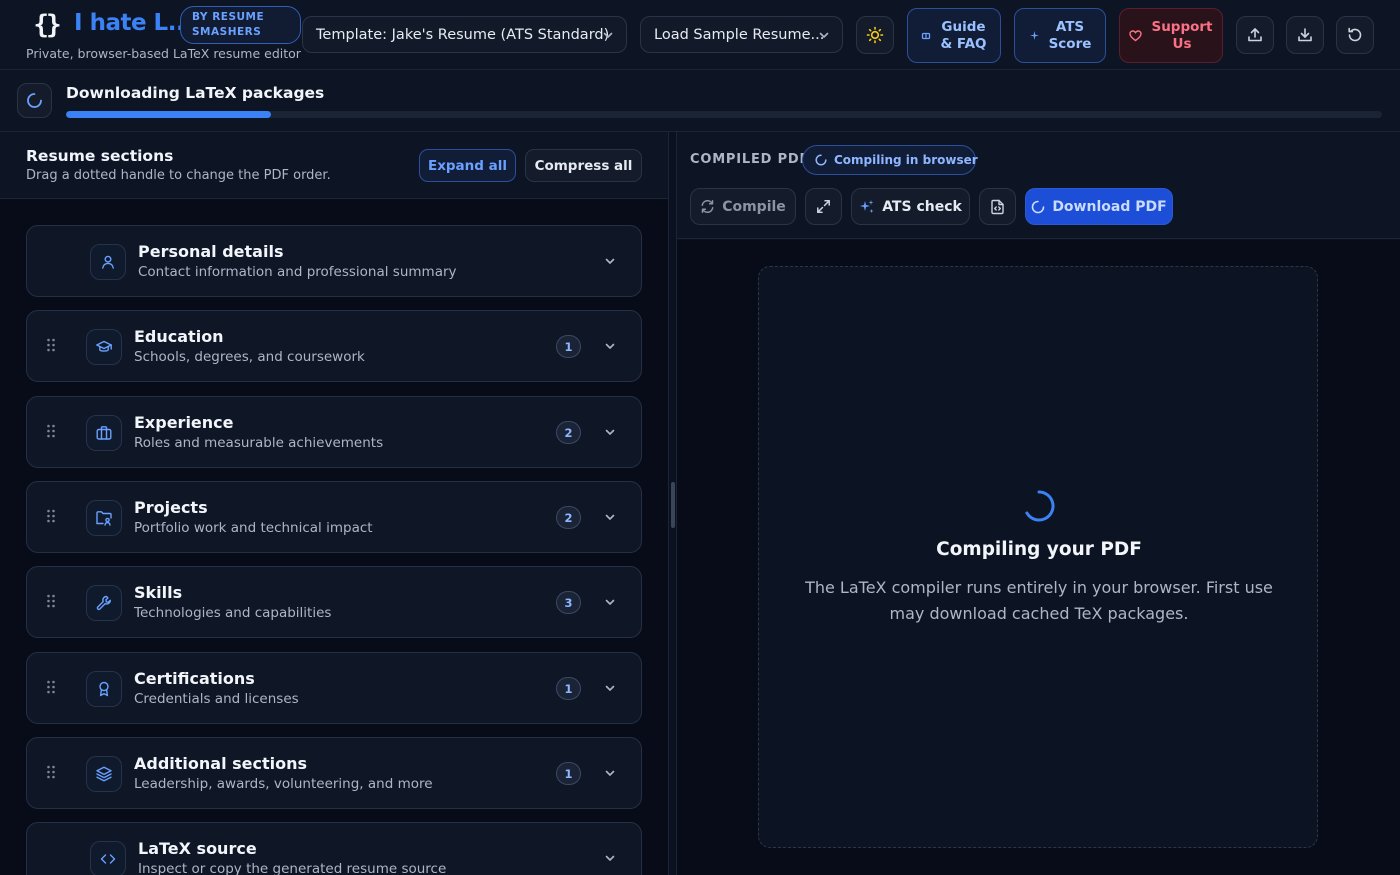  What do you see at coordinates (171, 507) in the screenshot?
I see `section-title: Projects` at bounding box center [171, 507].